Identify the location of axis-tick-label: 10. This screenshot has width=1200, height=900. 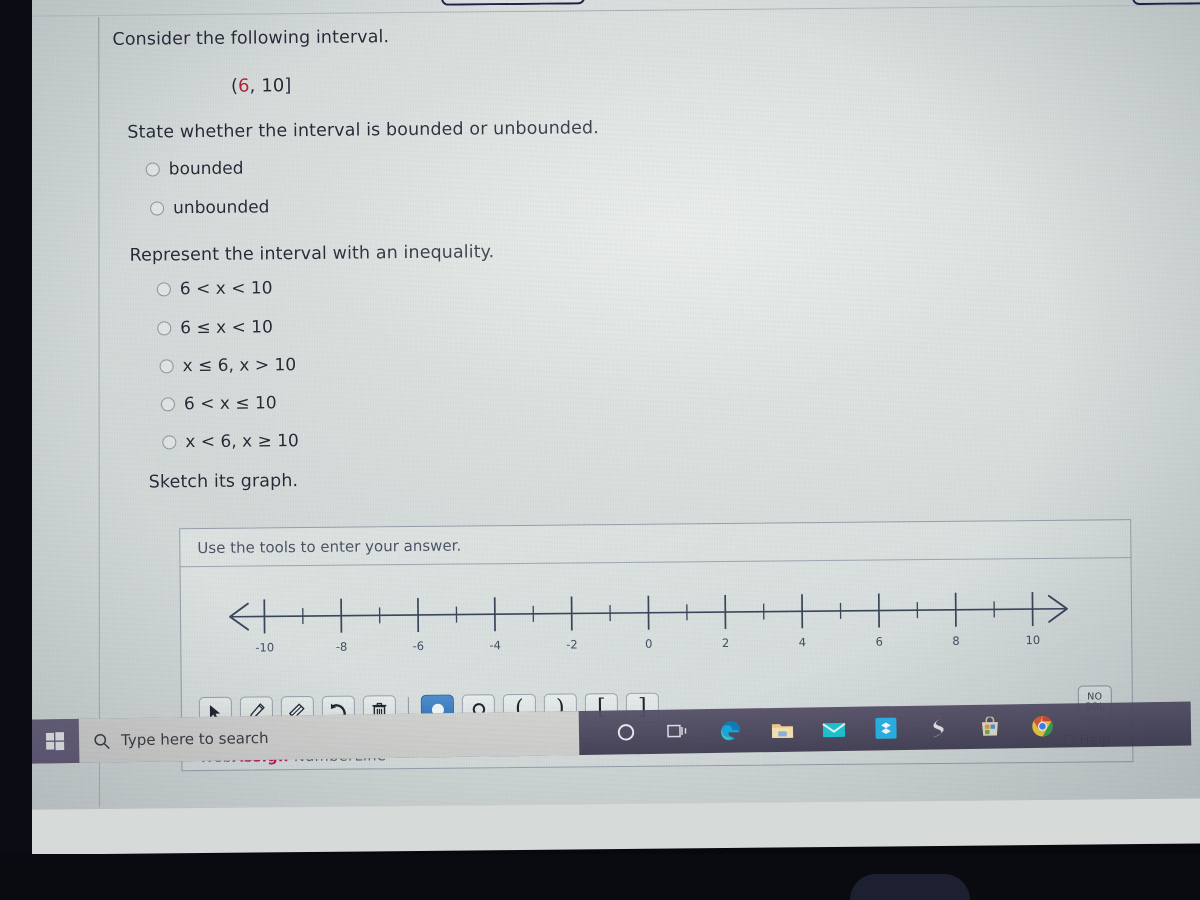
(1032, 640).